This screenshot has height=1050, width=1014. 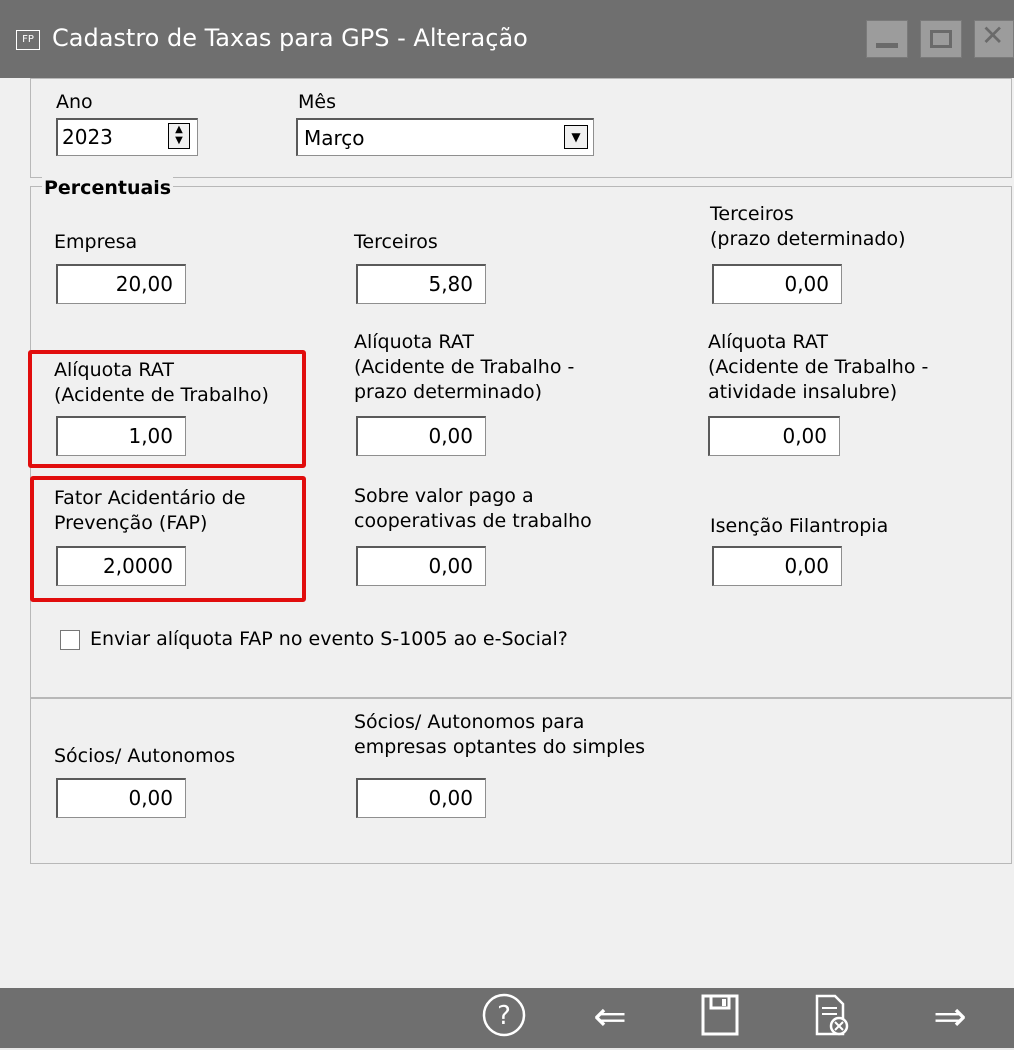 I want to click on terceiros-prazo-label: Terceiros (prazo determinado), so click(x=808, y=226).